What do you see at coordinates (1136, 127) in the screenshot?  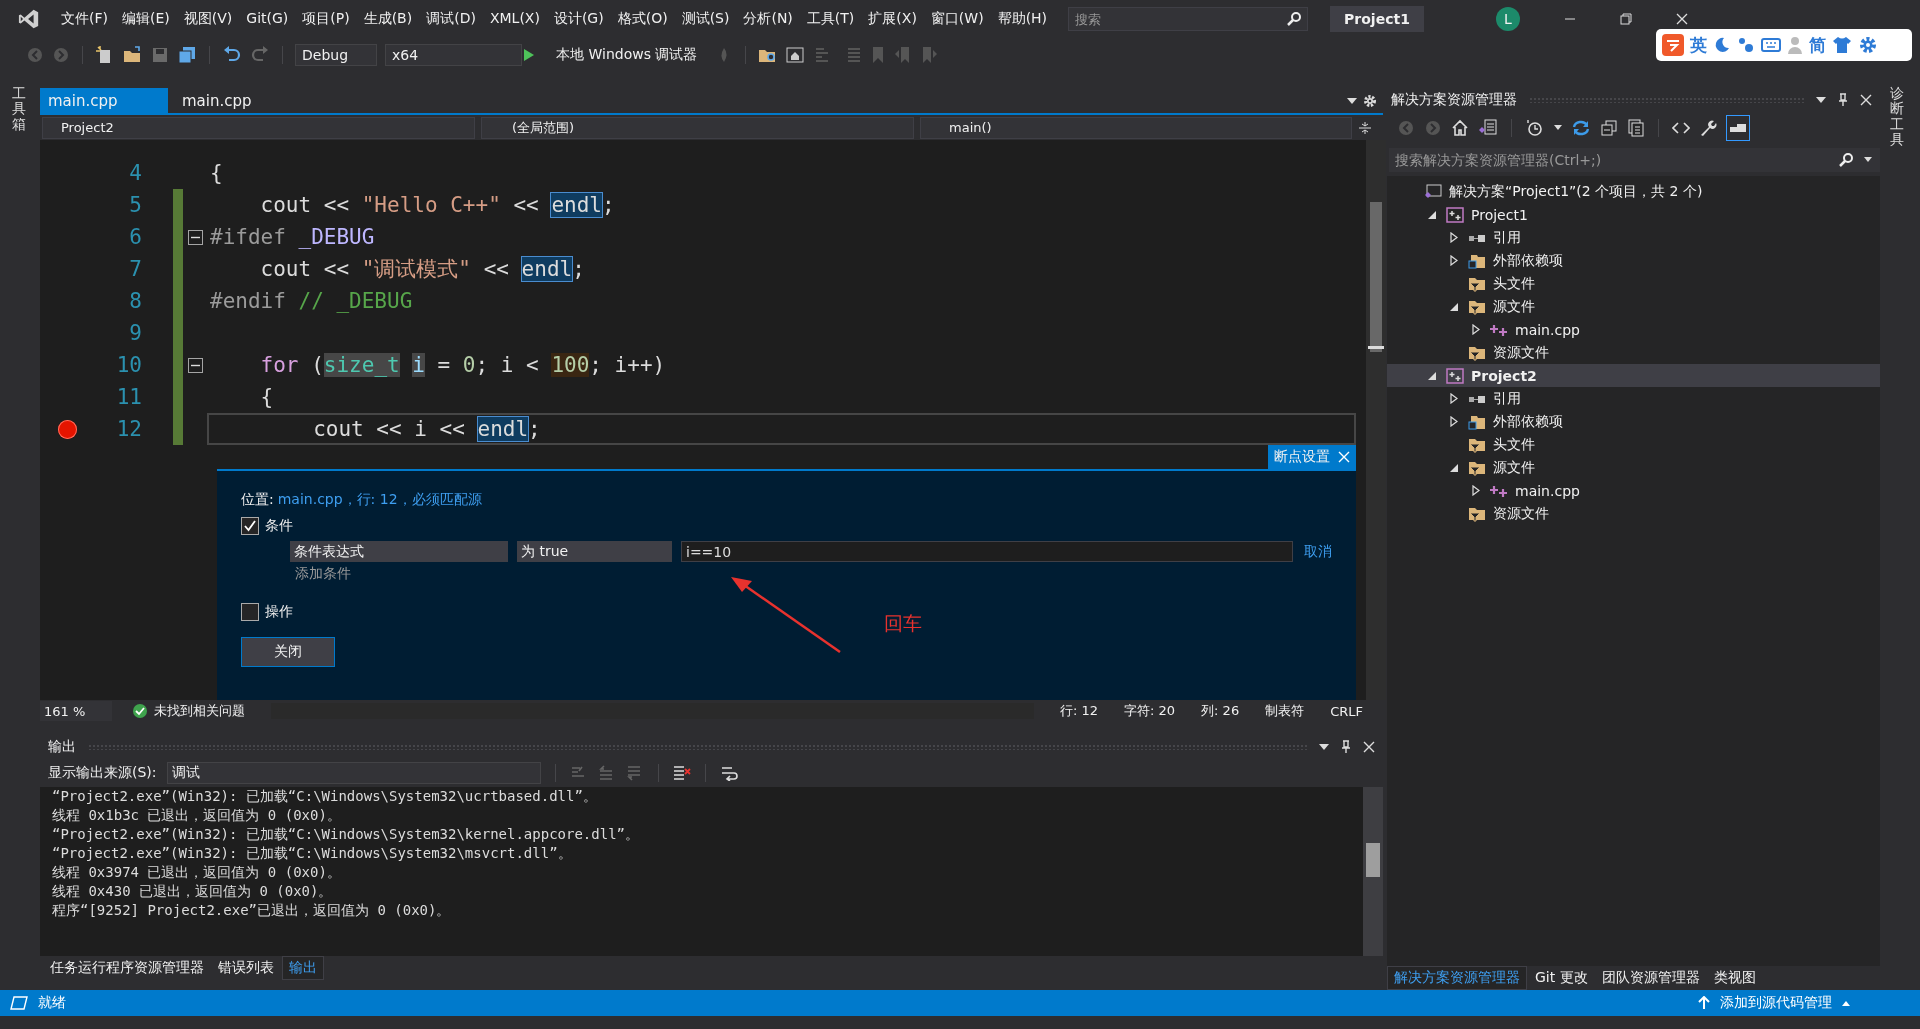 I see `member-dropdown: main()` at bounding box center [1136, 127].